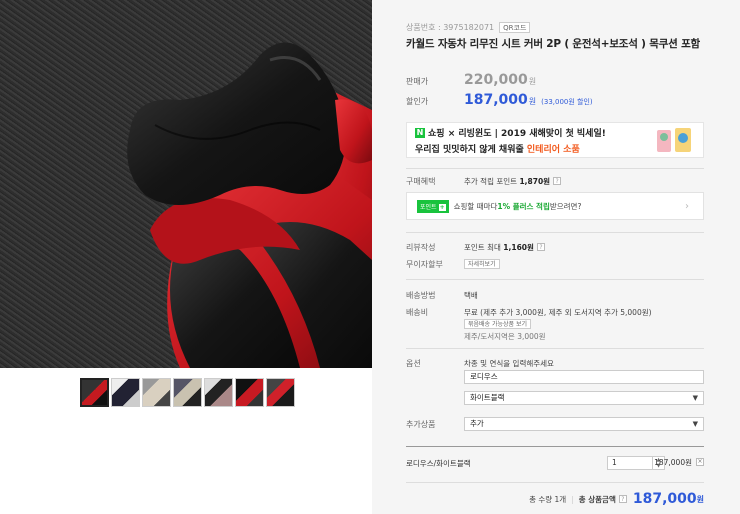  What do you see at coordinates (553, 44) in the screenshot?
I see `product-title: 카월드 자동차 리무진 시트 커버 2P ( 운전석+보조석 ) 목쿠션 포함` at bounding box center [553, 44].